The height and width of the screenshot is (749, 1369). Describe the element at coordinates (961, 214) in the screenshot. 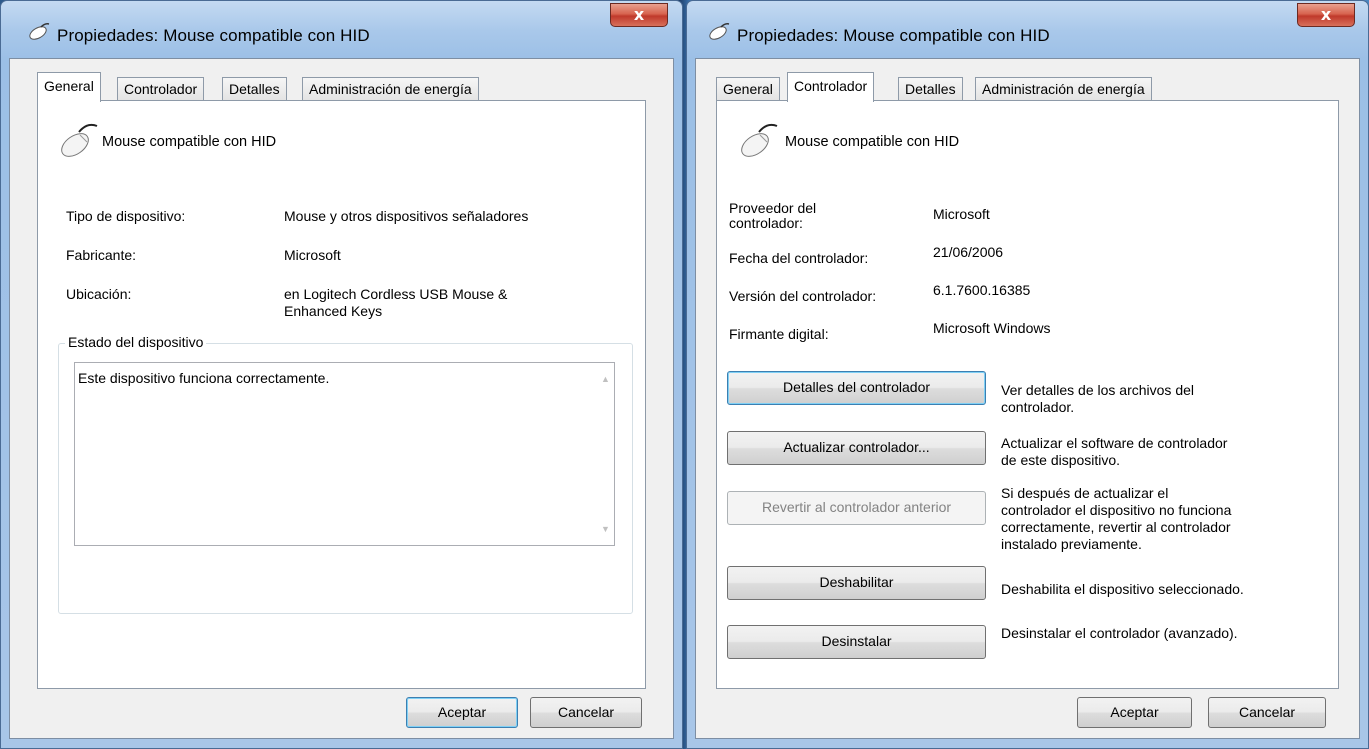

I see `driver-provider-value: Microsoft` at that location.